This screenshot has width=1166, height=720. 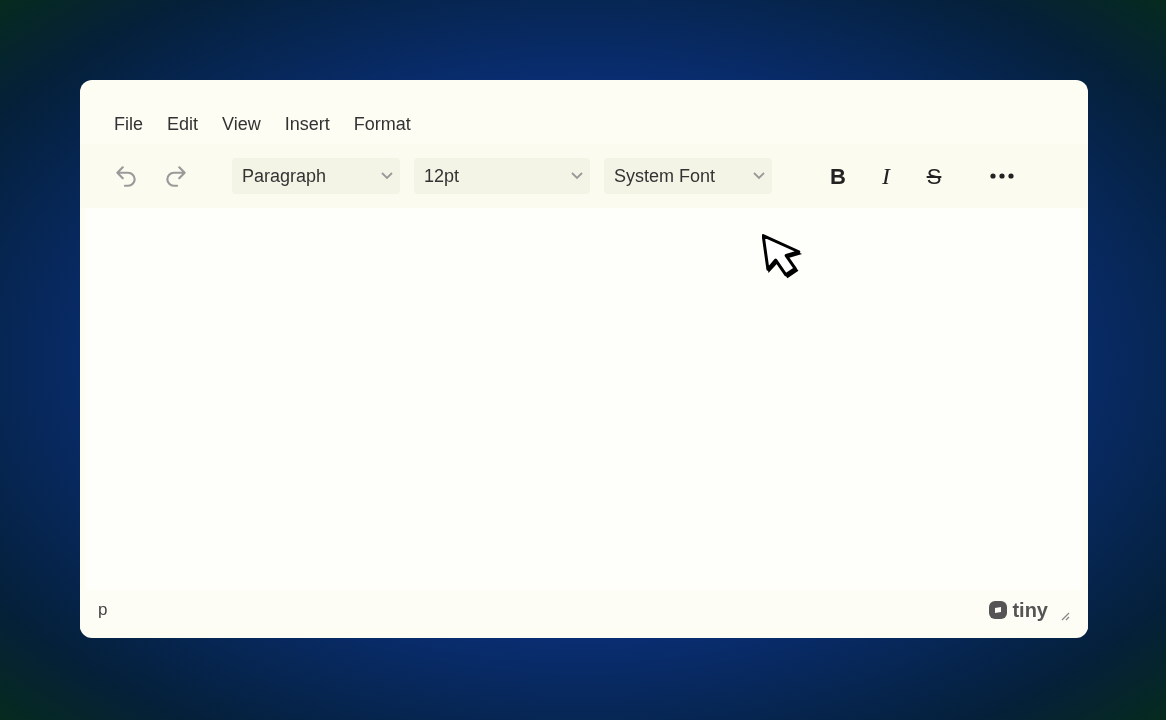 What do you see at coordinates (241, 124) in the screenshot?
I see `menu-item: View` at bounding box center [241, 124].